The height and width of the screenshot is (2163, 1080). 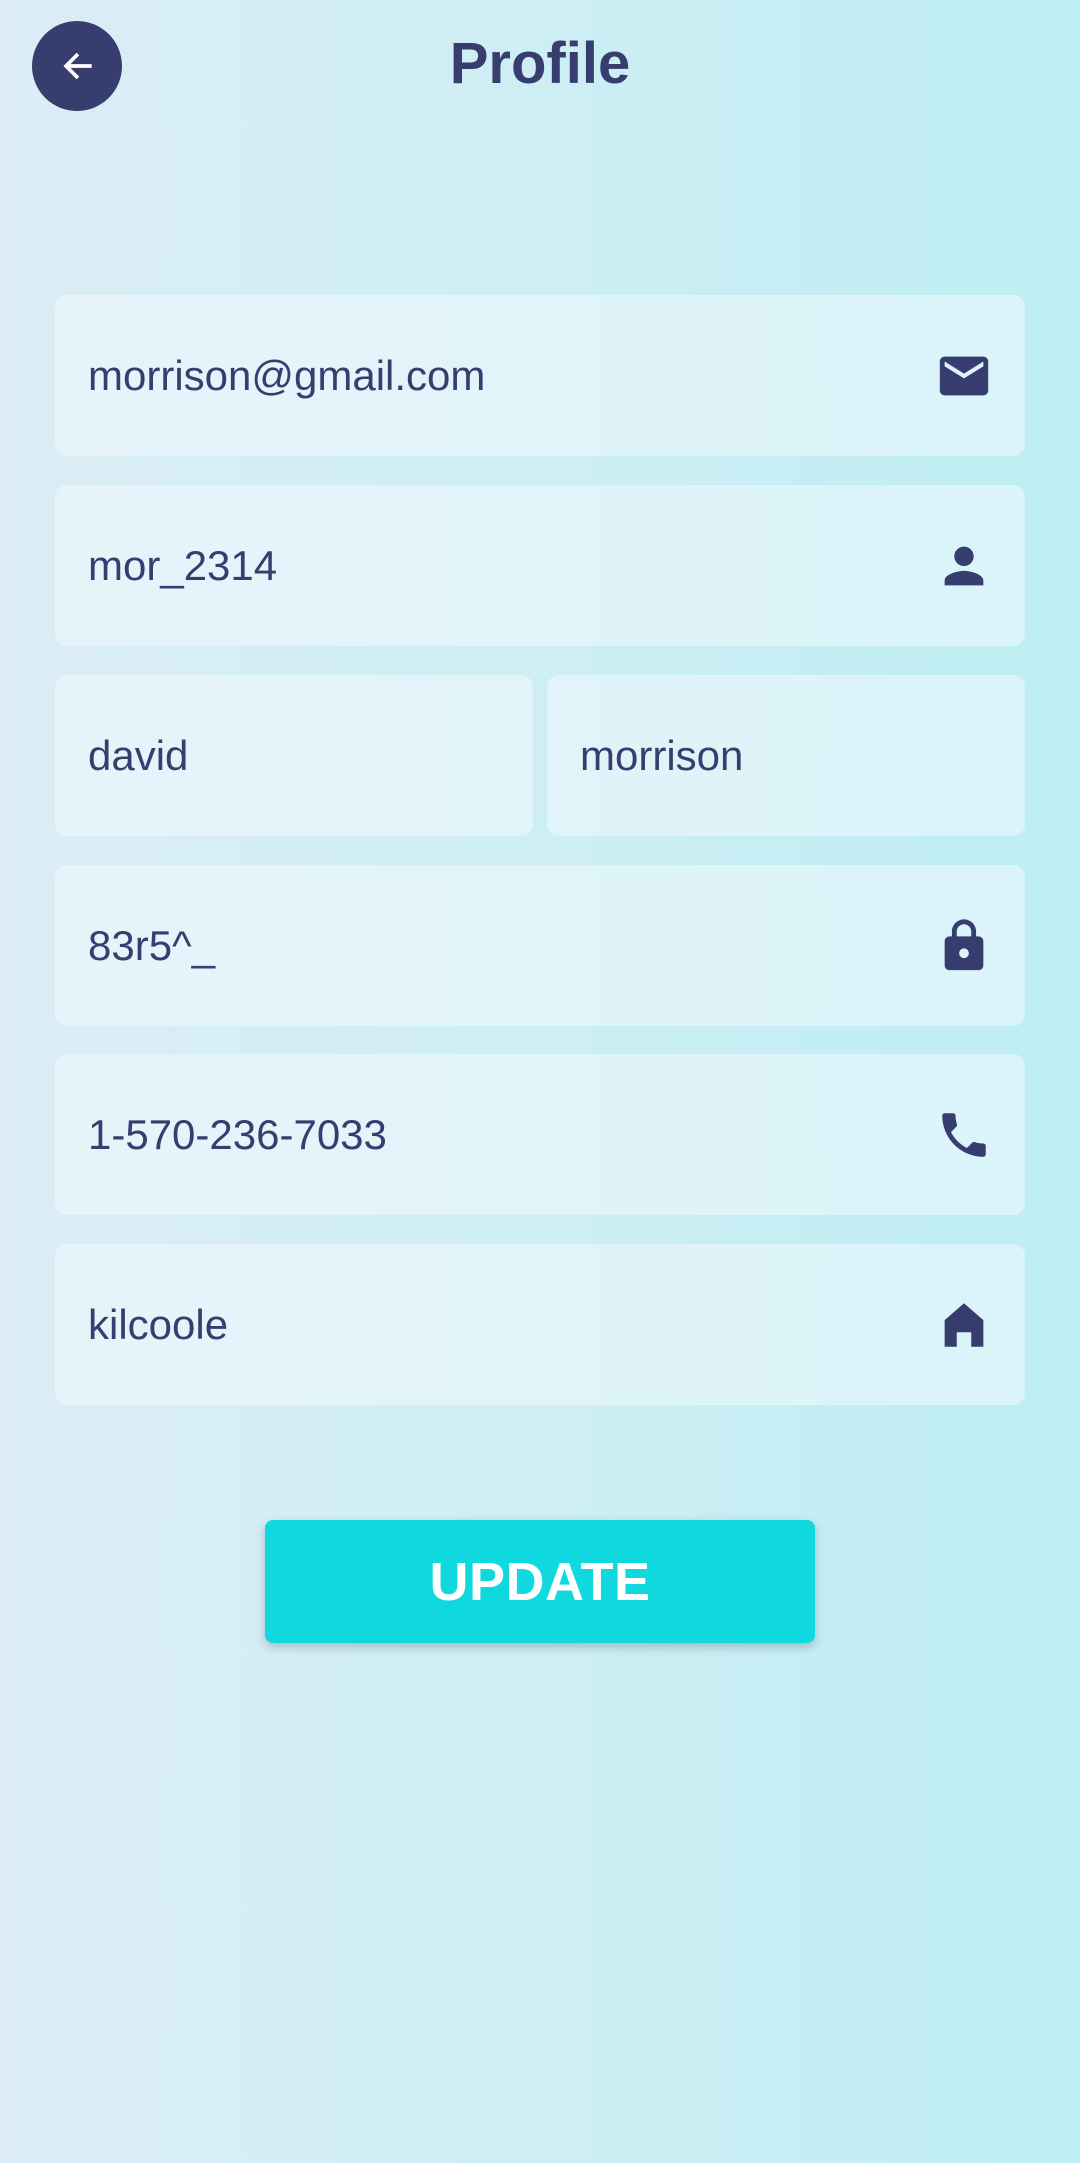 I want to click on person-icon, so click(x=964, y=566).